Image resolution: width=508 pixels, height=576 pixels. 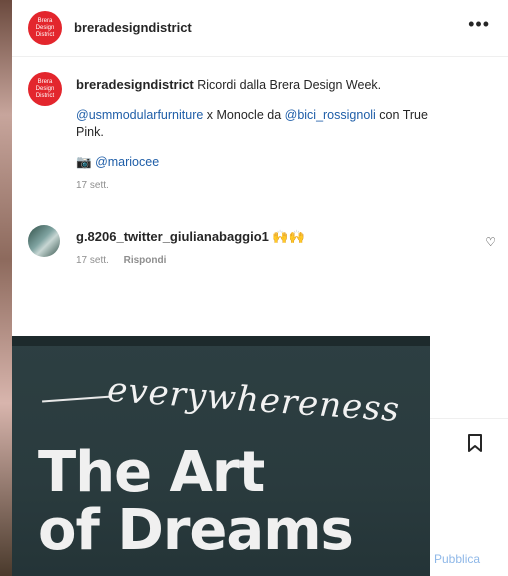 I want to click on photo-title: The Art of Dreams, so click(x=196, y=501).